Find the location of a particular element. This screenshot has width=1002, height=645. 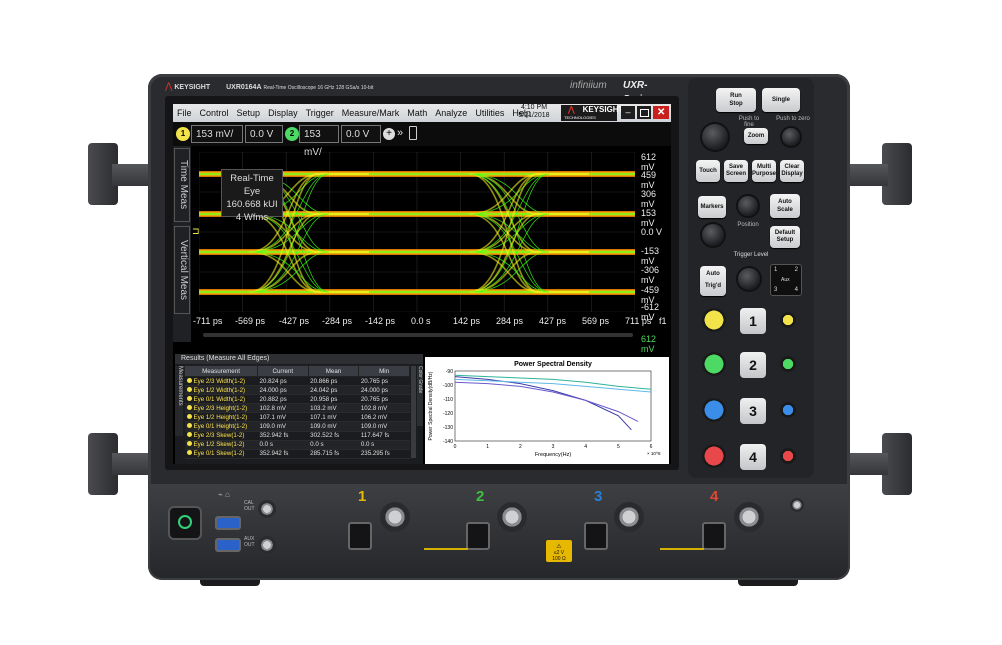

input-4-connector is located at coordinates (749, 517).